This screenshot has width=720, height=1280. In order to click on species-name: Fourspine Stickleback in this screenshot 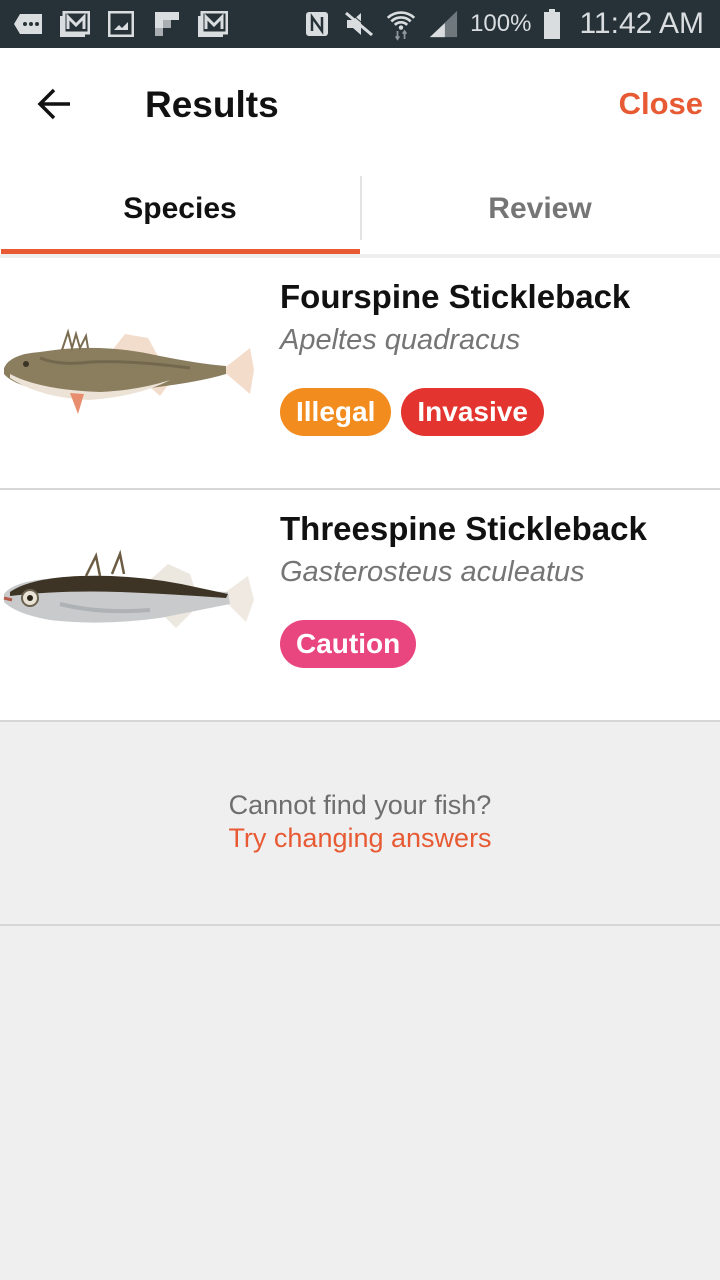, I will do `click(455, 296)`.